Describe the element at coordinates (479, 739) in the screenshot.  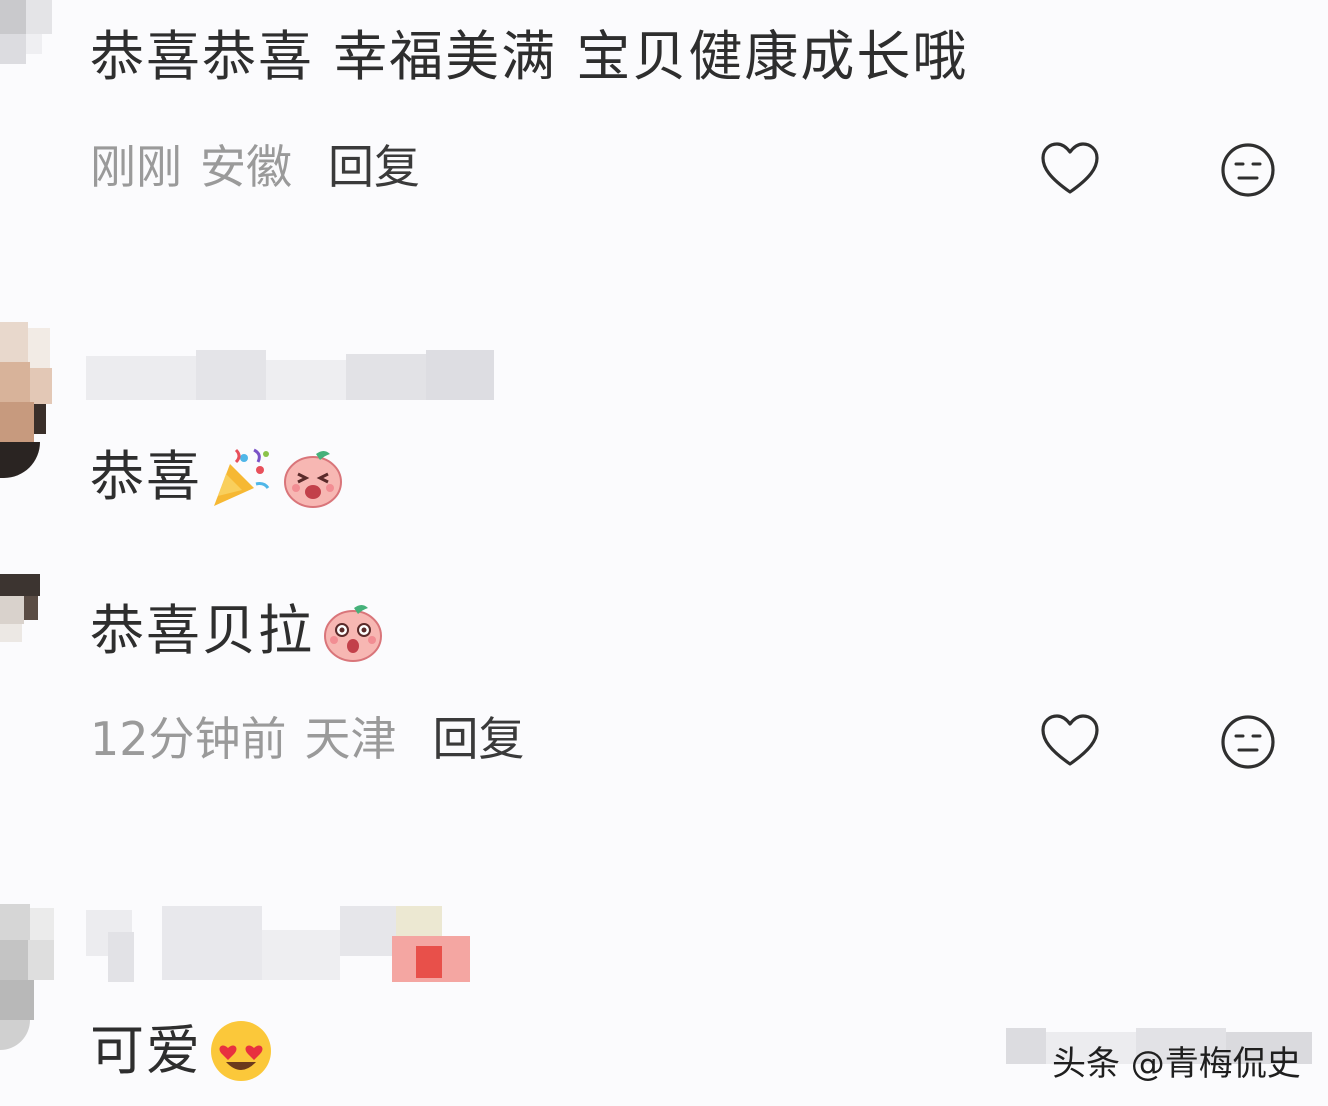
I see `comment-3-reply-button: 回复` at that location.